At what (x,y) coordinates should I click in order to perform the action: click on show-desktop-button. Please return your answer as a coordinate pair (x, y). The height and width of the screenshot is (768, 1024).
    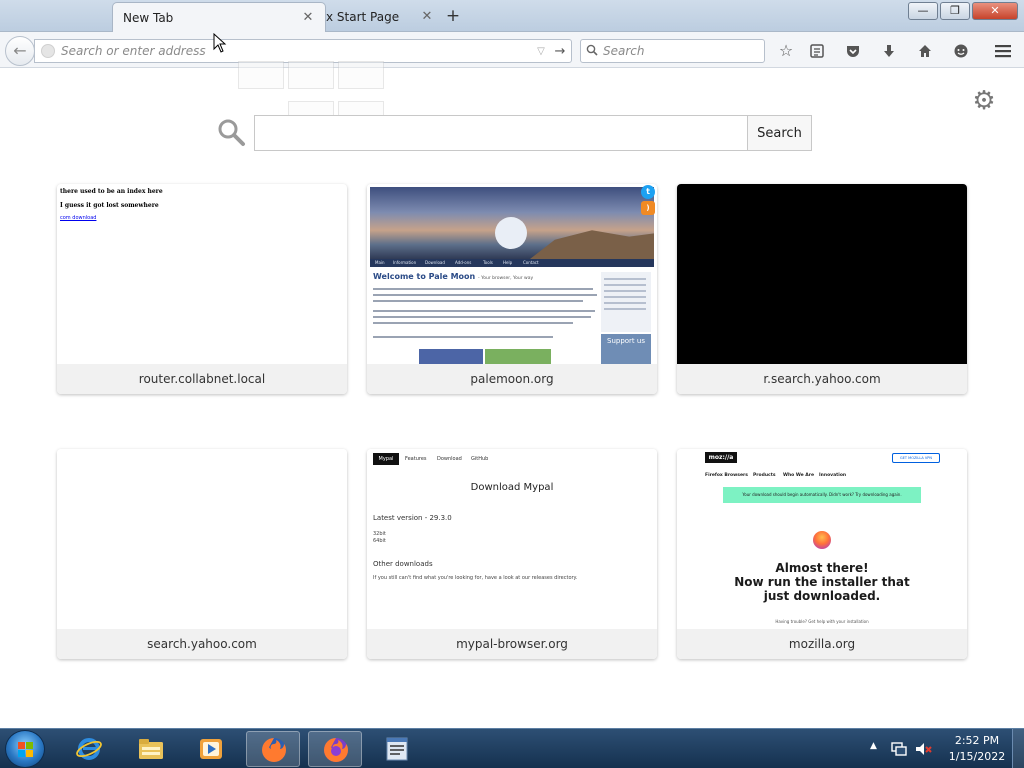
    Looking at the image, I should click on (1018, 748).